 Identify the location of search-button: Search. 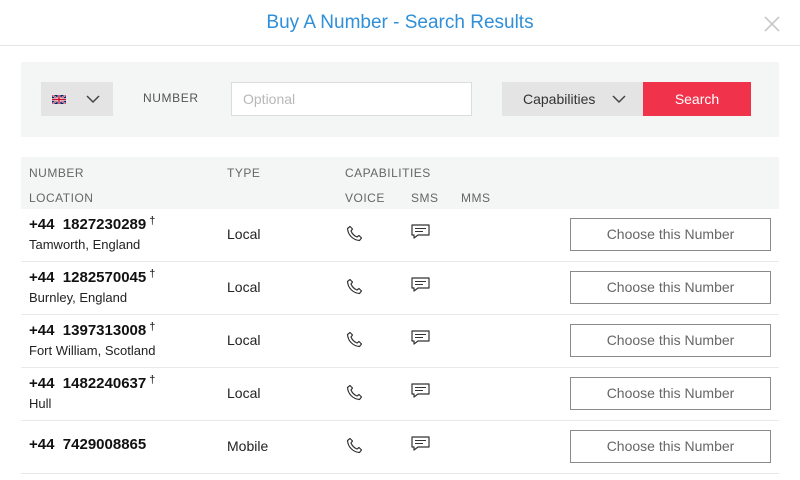
(697, 99).